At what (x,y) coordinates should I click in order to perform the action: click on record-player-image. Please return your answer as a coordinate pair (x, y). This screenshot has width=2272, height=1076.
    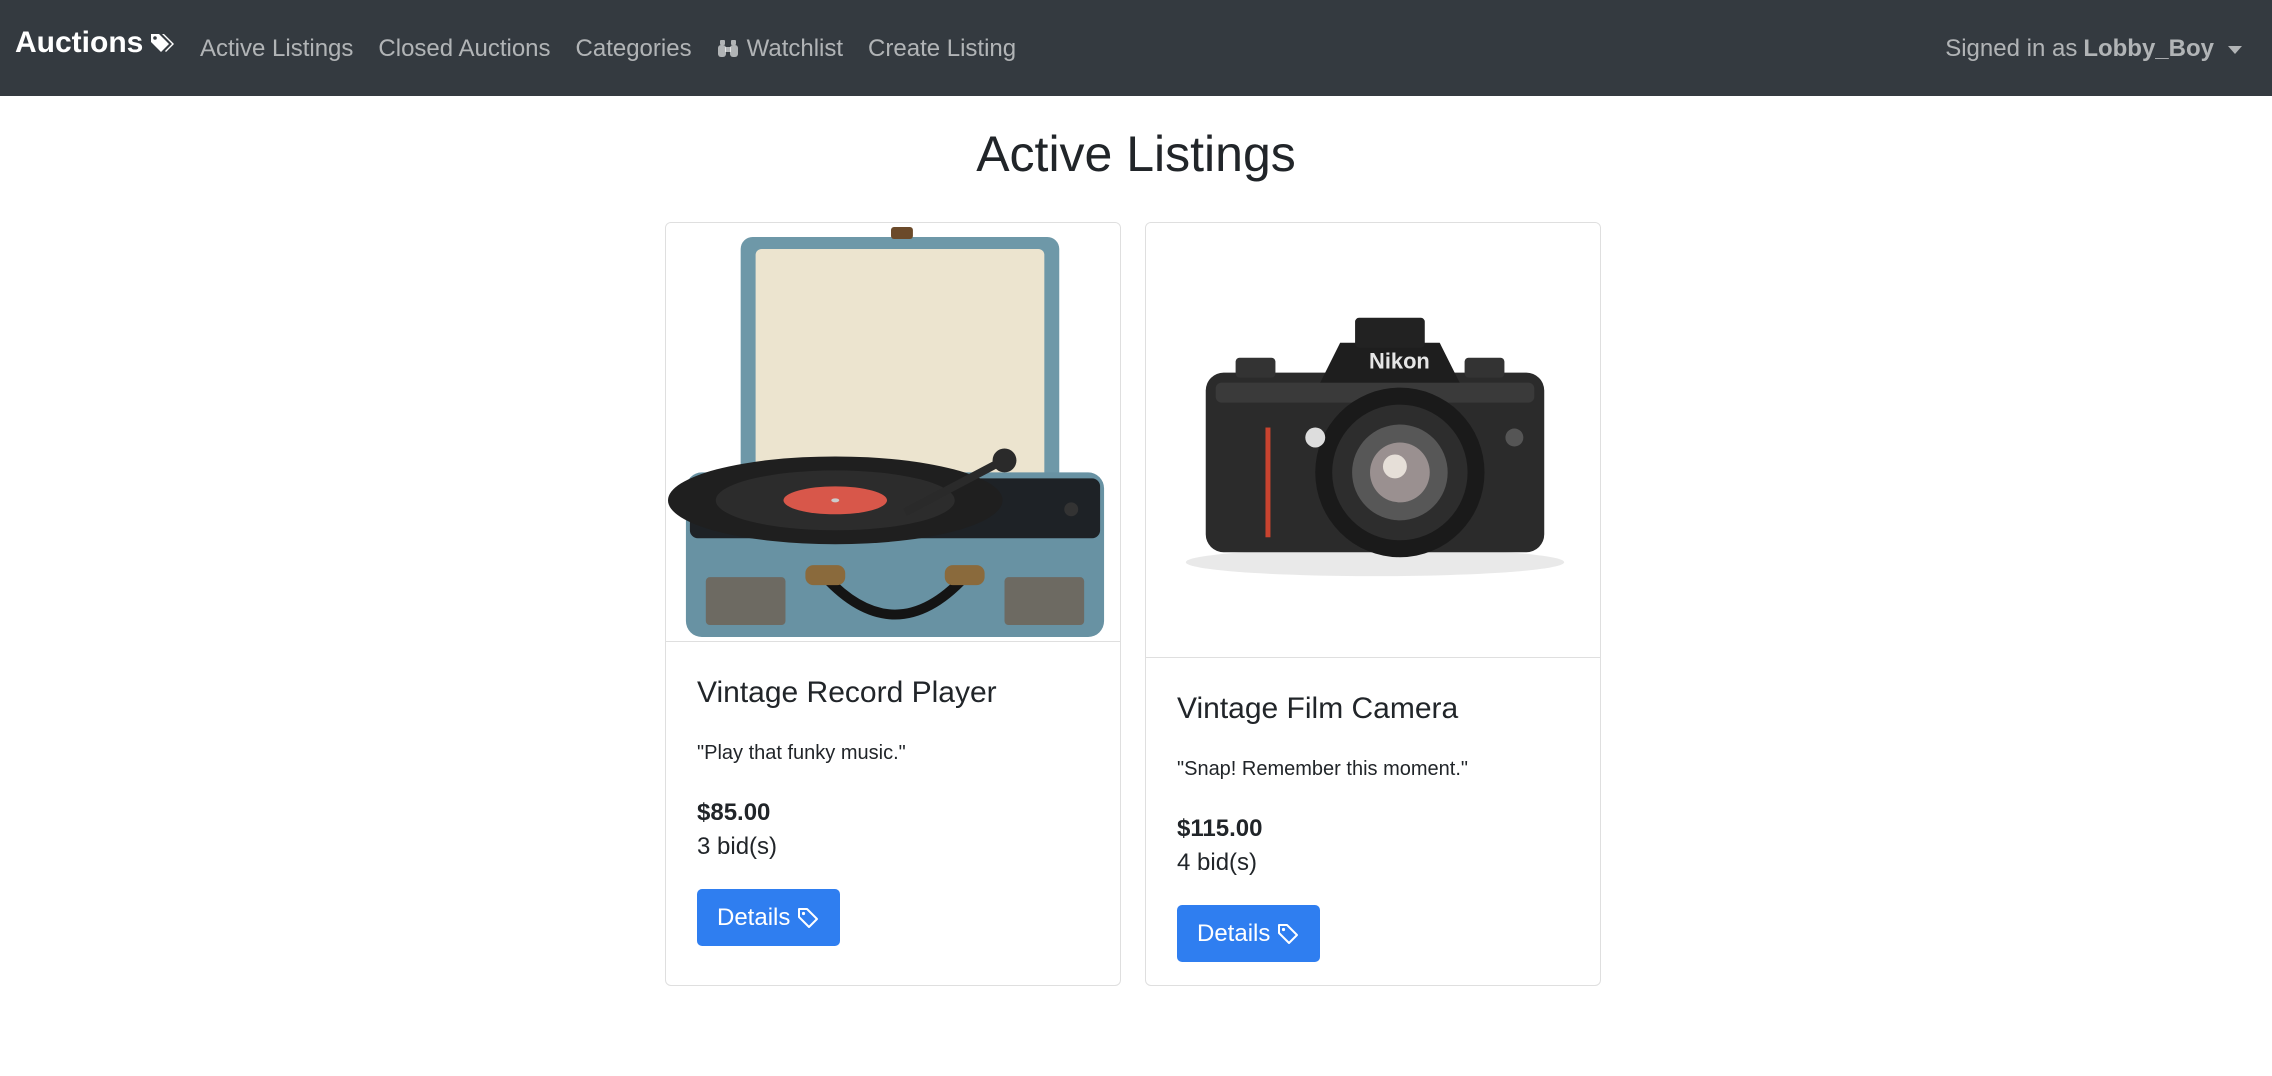
    Looking at the image, I should click on (893, 432).